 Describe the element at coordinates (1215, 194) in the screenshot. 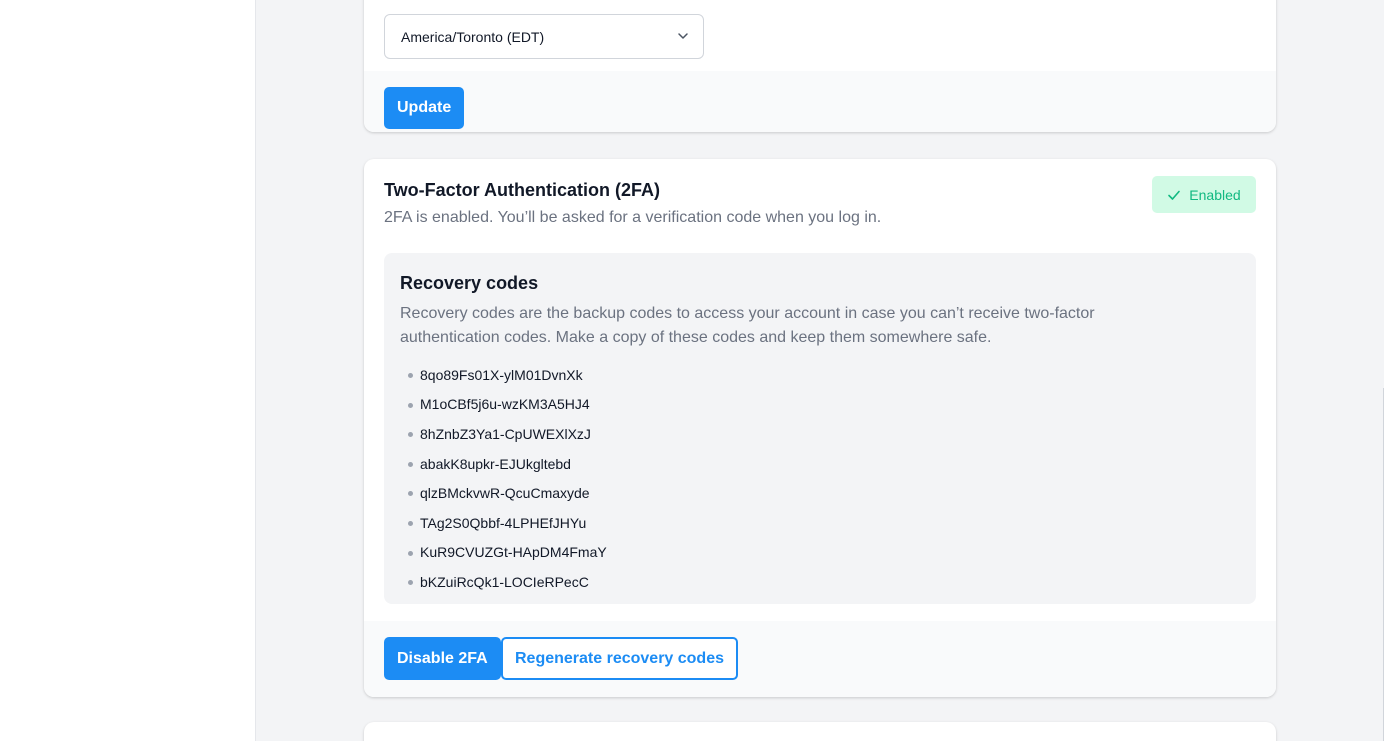

I see `status-badge-label: Enabled` at that location.